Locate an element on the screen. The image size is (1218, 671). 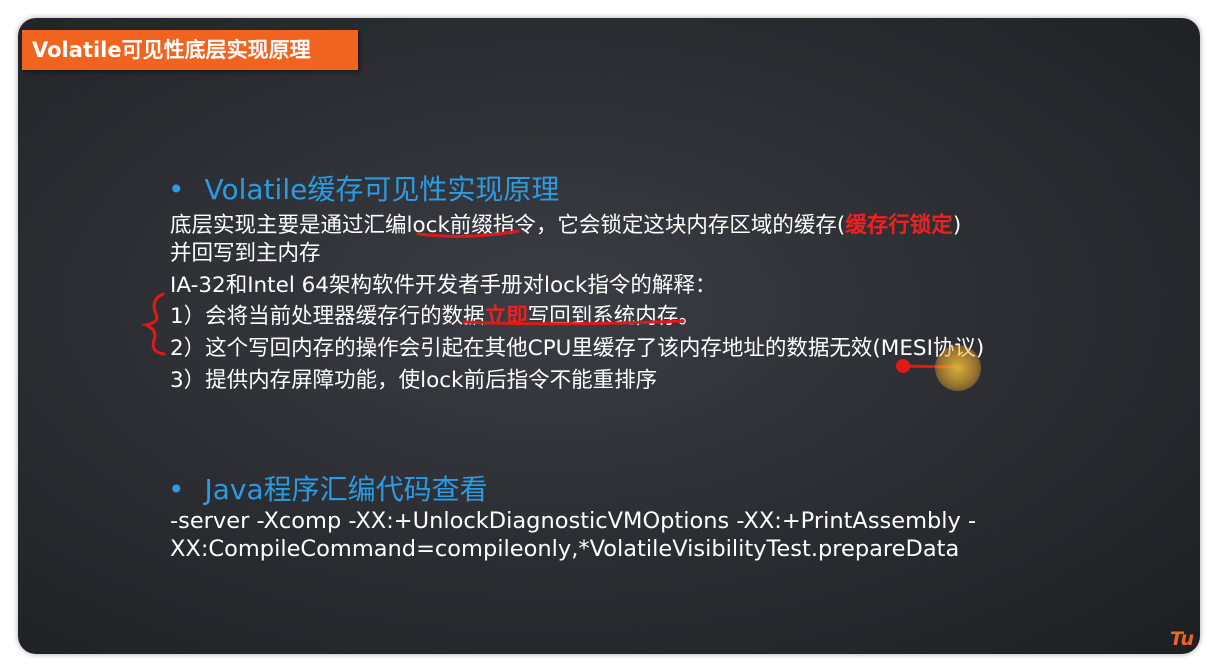
line-lock-prefix-close: ) is located at coordinates (957, 225).